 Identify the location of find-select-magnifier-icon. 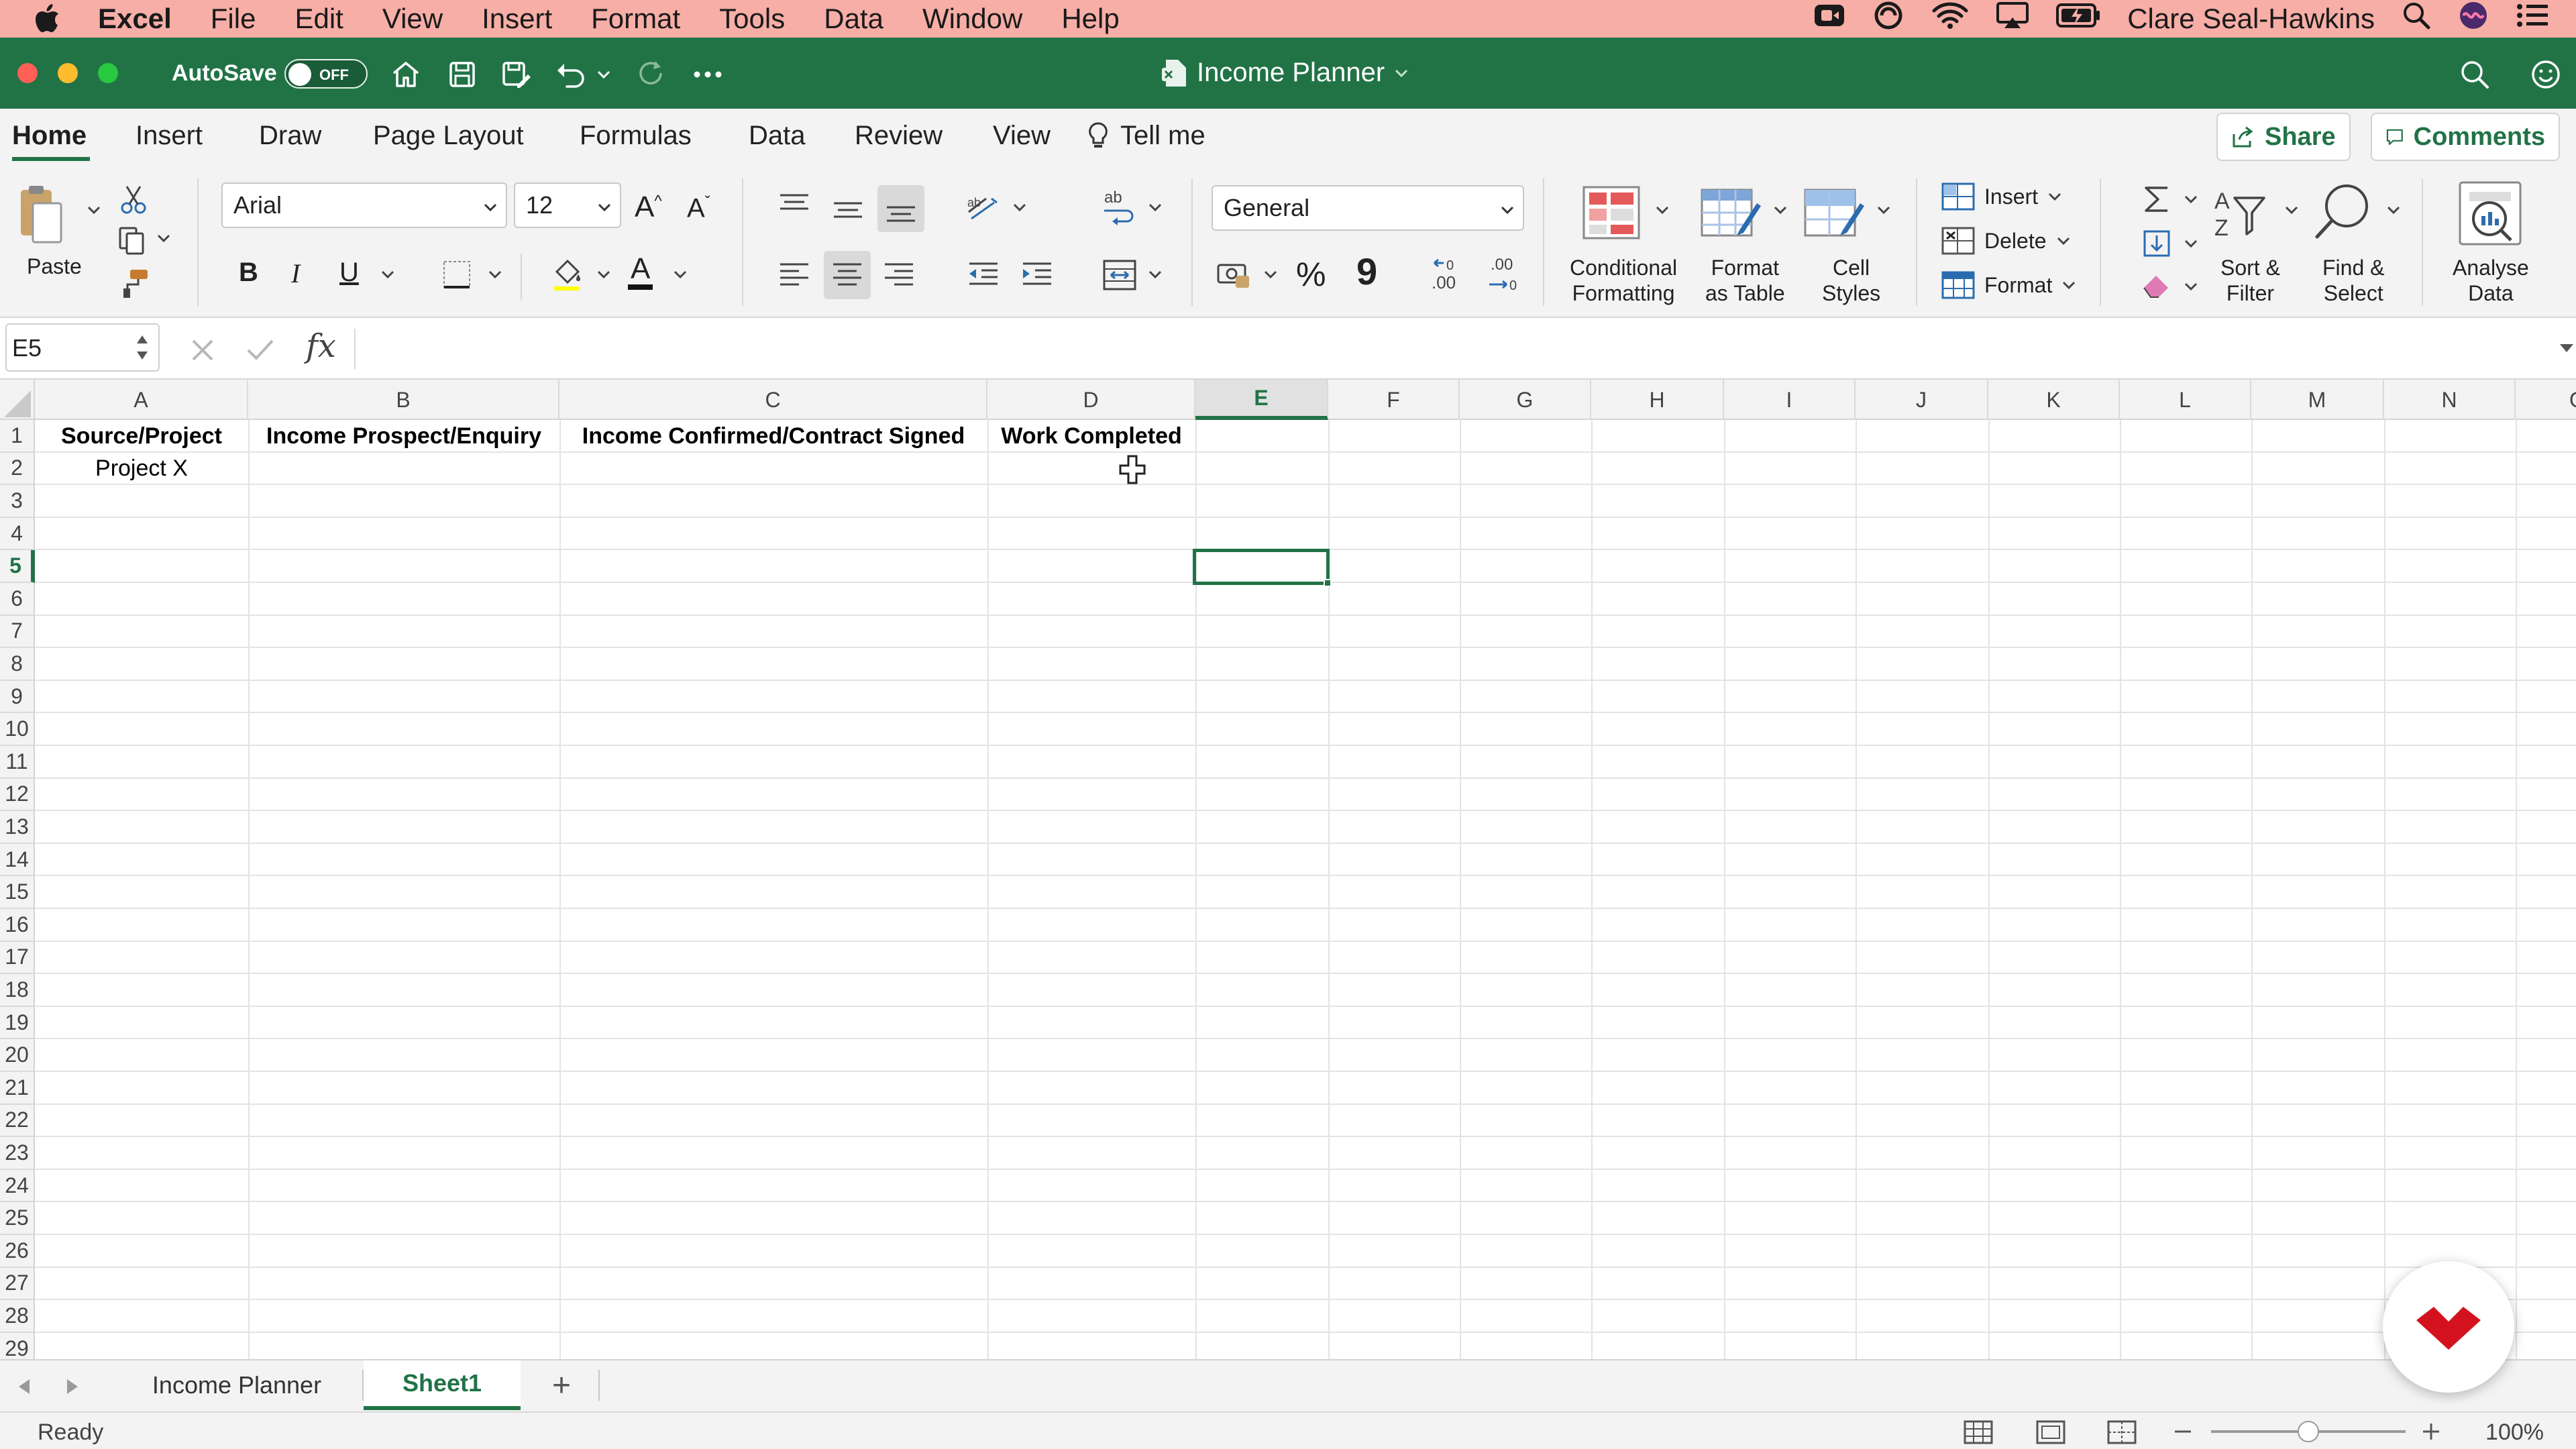
(2342, 212).